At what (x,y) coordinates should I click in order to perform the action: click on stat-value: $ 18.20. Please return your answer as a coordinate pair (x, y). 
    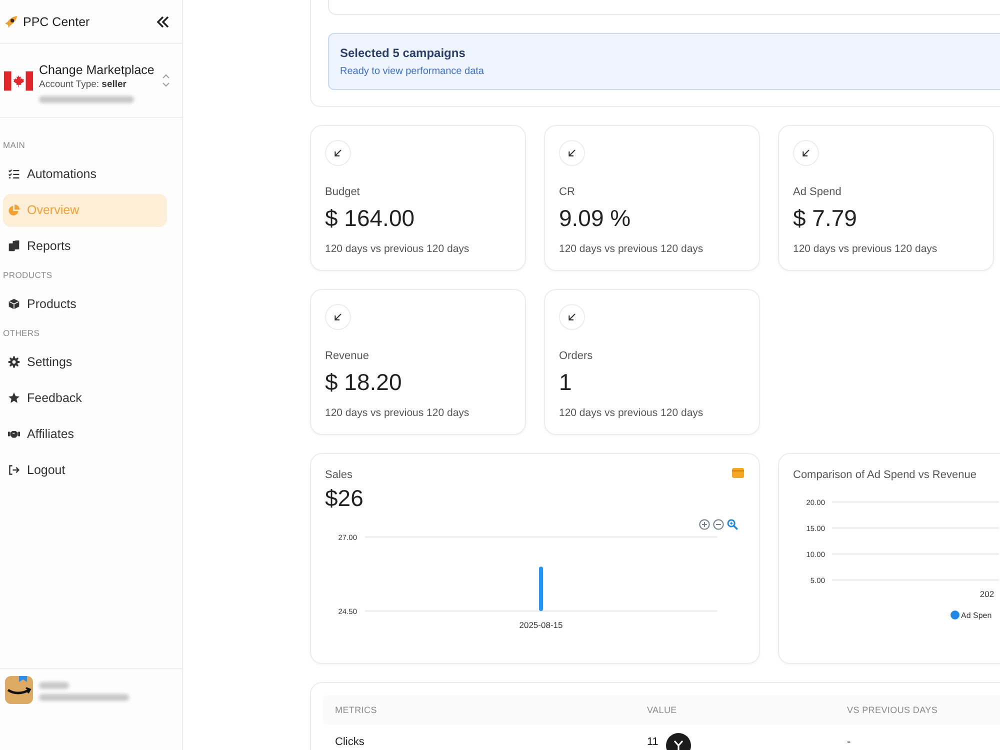
    Looking at the image, I should click on (363, 382).